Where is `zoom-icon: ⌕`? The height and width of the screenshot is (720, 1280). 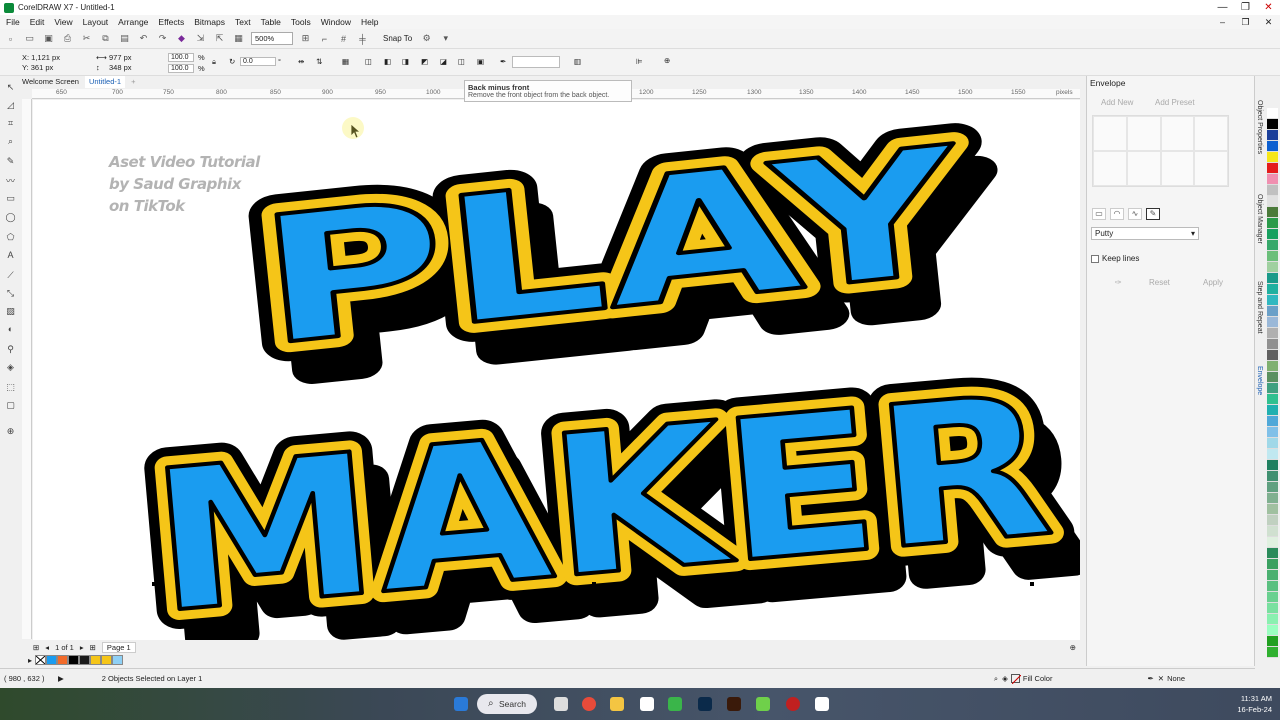 zoom-icon: ⌕ is located at coordinates (996, 679).